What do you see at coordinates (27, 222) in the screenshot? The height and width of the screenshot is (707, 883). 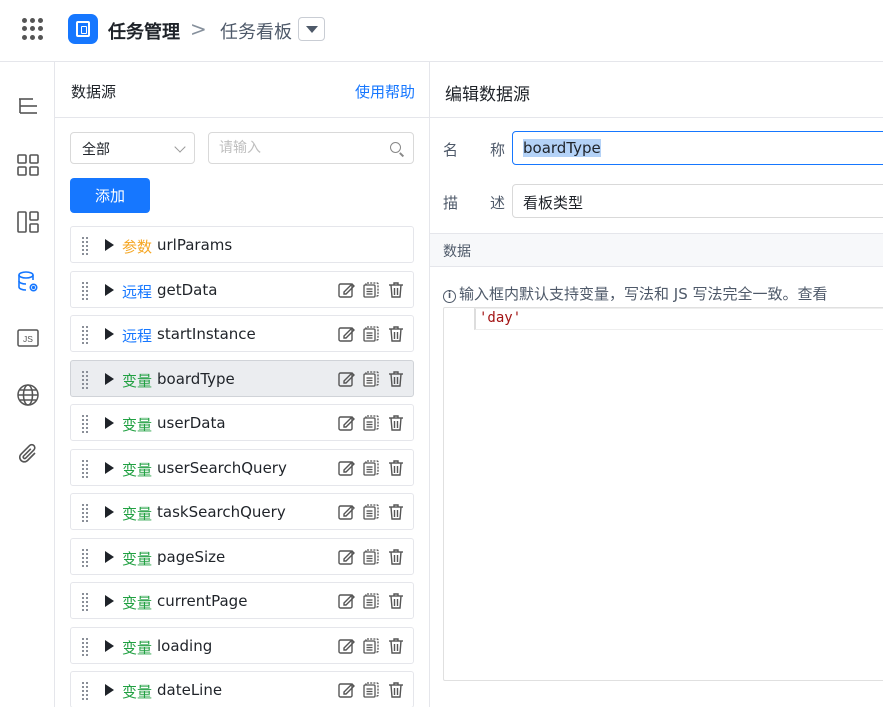 I see `layout-icon` at bounding box center [27, 222].